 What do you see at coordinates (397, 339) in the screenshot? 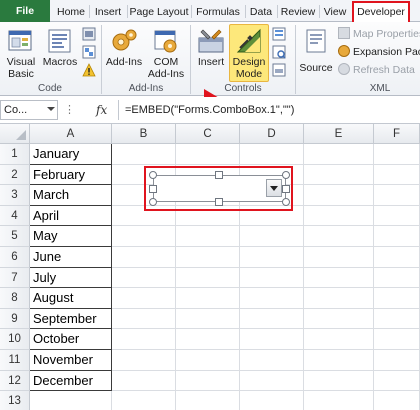
I see `cell-f10` at bounding box center [397, 339].